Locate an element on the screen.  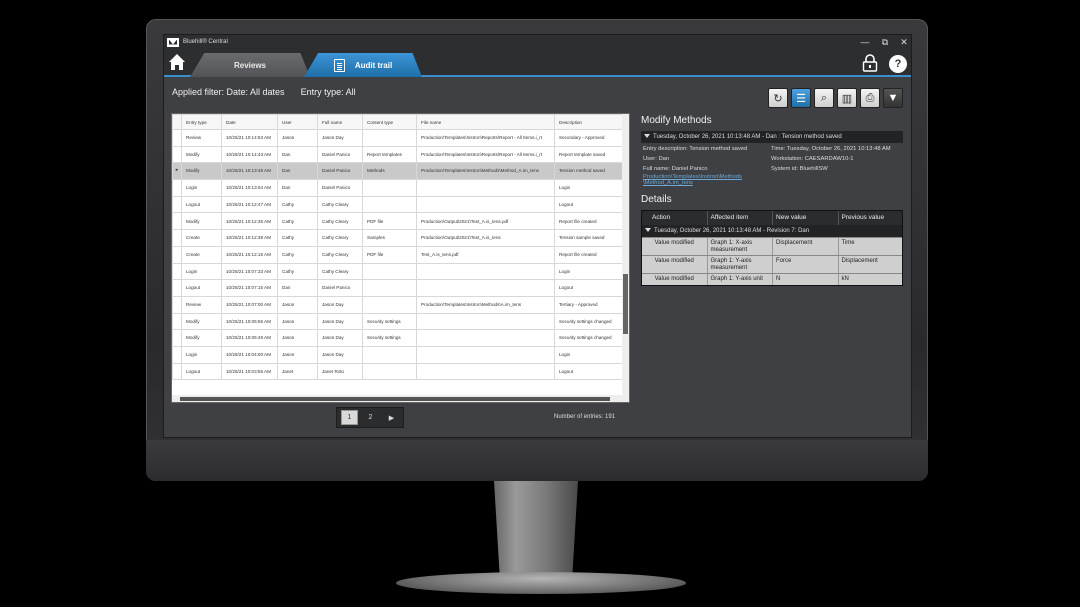
title-bar: Bluehill® Central — ⧉ ✕ is located at coordinates (537, 42).